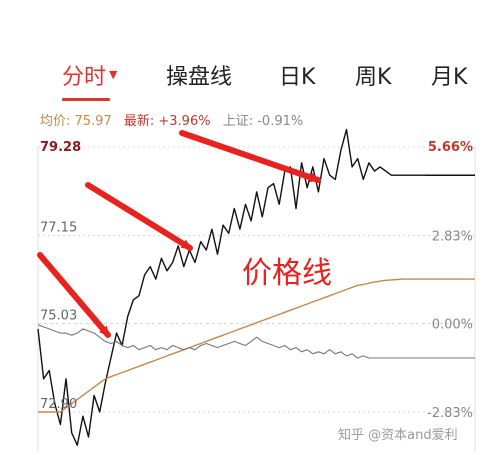 Image resolution: width=483 pixels, height=455 pixels. Describe the element at coordinates (58, 316) in the screenshot. I see `y-tick-left: 75.03` at that location.